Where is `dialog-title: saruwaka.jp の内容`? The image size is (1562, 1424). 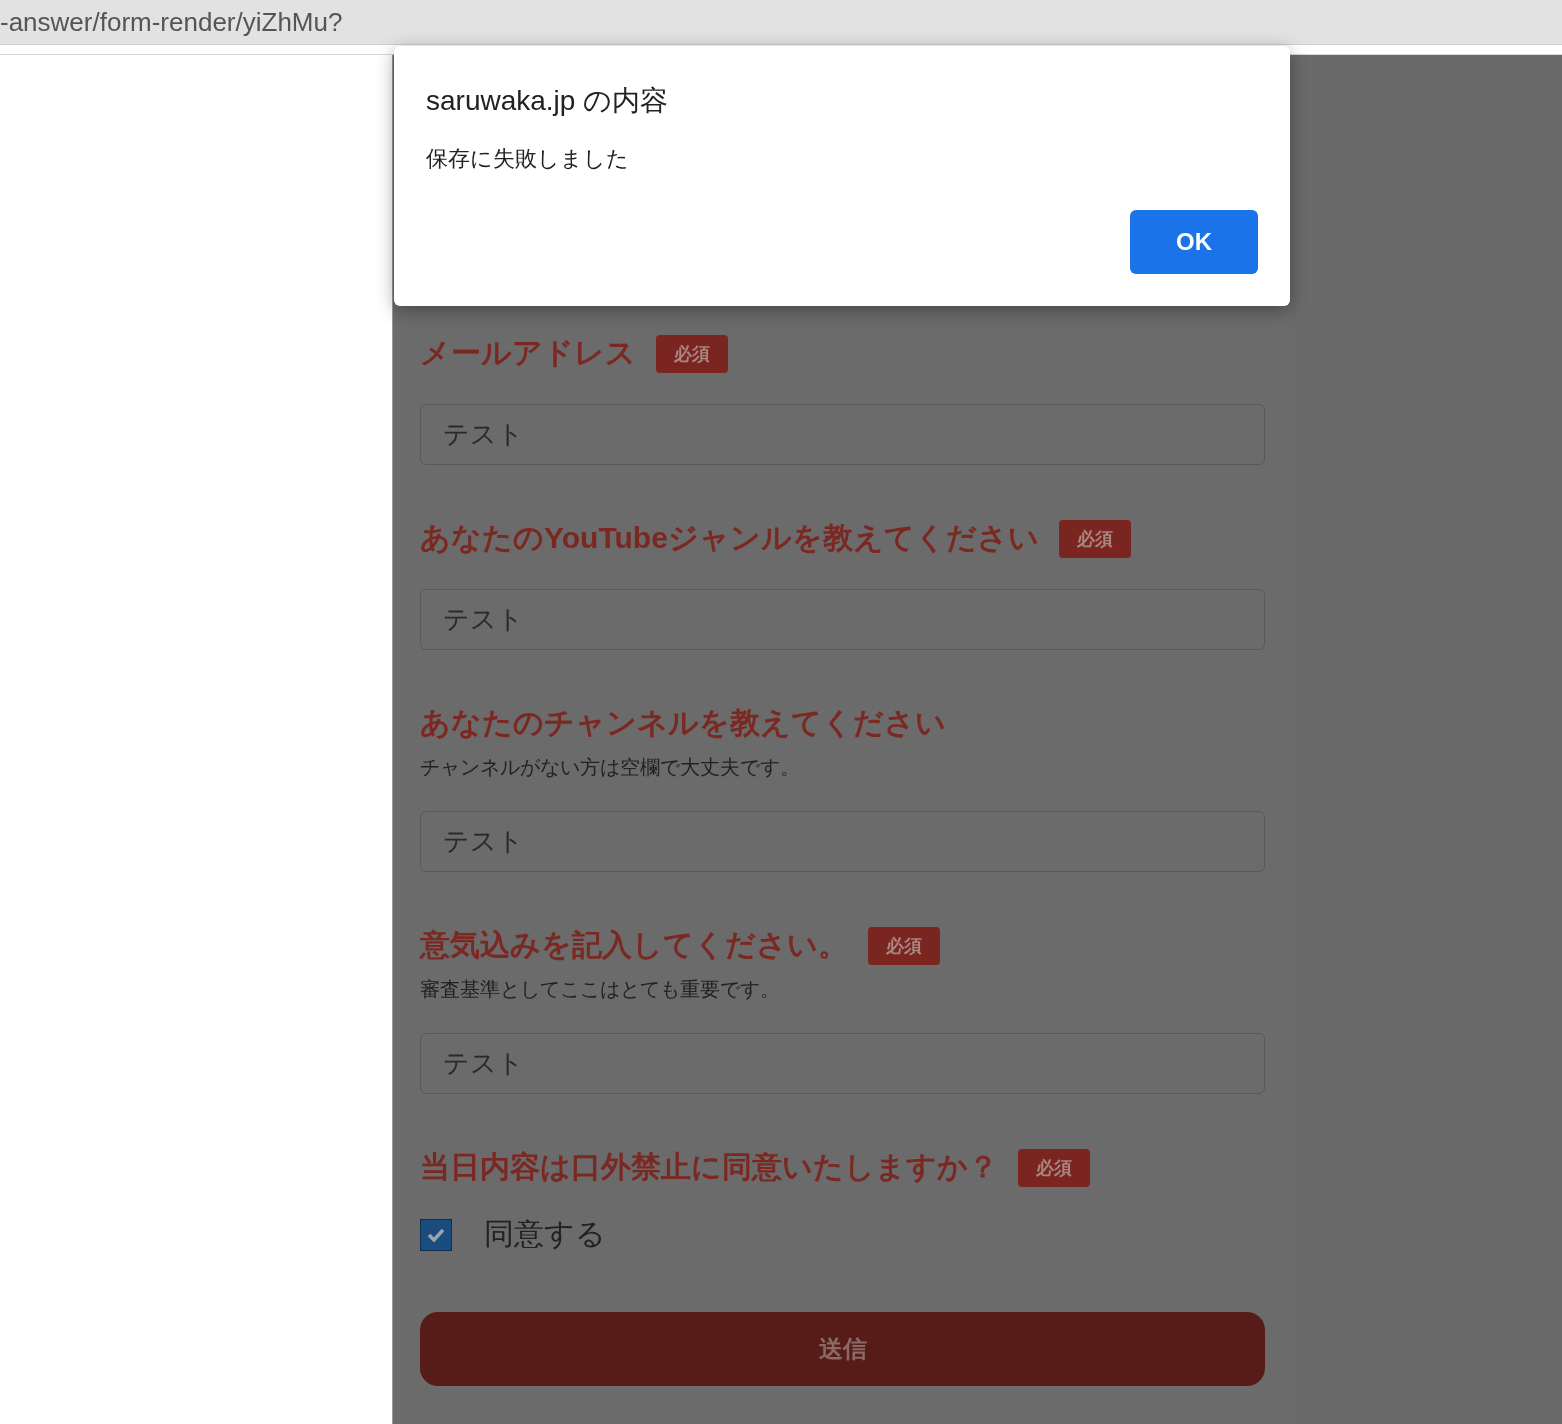
dialog-title: saruwaka.jp の内容 is located at coordinates (548, 101).